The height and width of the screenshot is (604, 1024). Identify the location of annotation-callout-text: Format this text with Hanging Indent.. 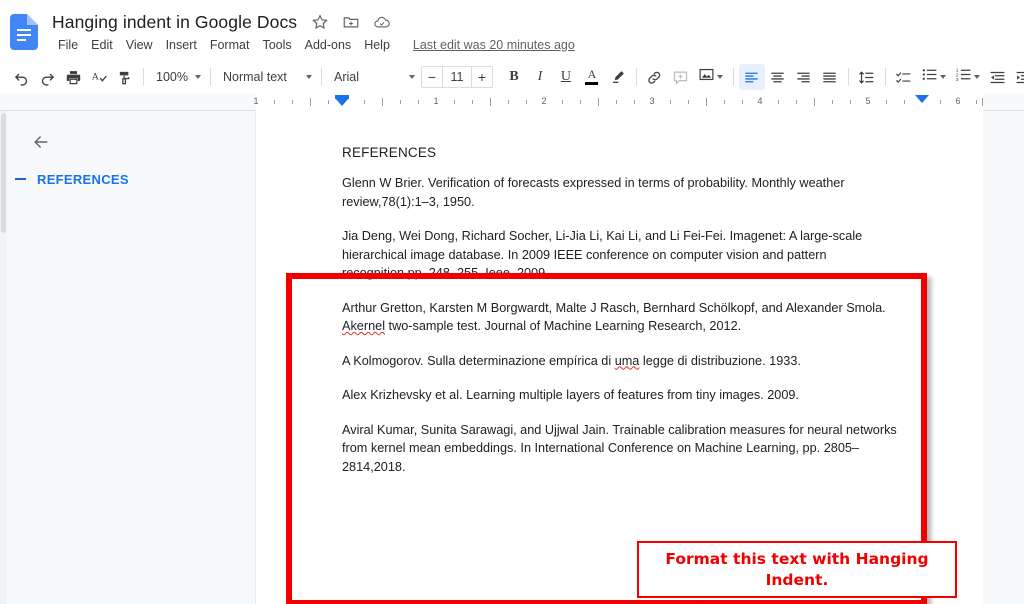
(797, 569).